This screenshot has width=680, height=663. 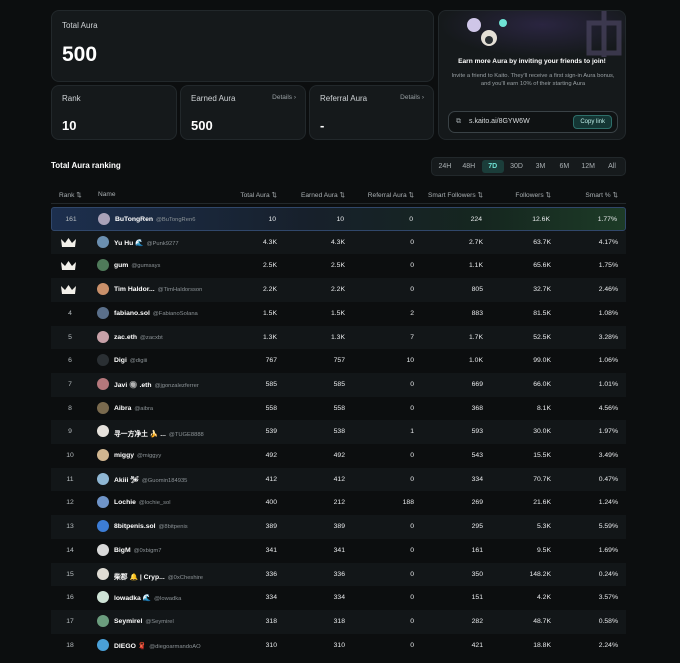 I want to click on table-row: Yu Hu 🌊 @Punk9277 4.3K 4.3K 0 2.7K 63.7K 4.17%, so click(x=338, y=242).